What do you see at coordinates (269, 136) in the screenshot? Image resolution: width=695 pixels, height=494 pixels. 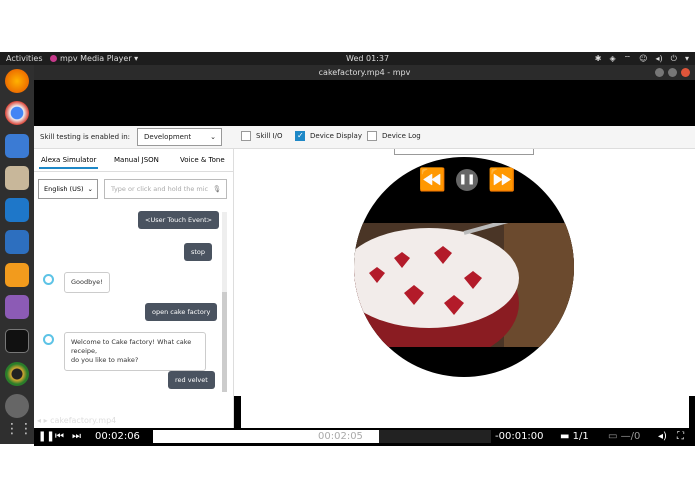 I see `checkbox-label: Skill I/O` at bounding box center [269, 136].